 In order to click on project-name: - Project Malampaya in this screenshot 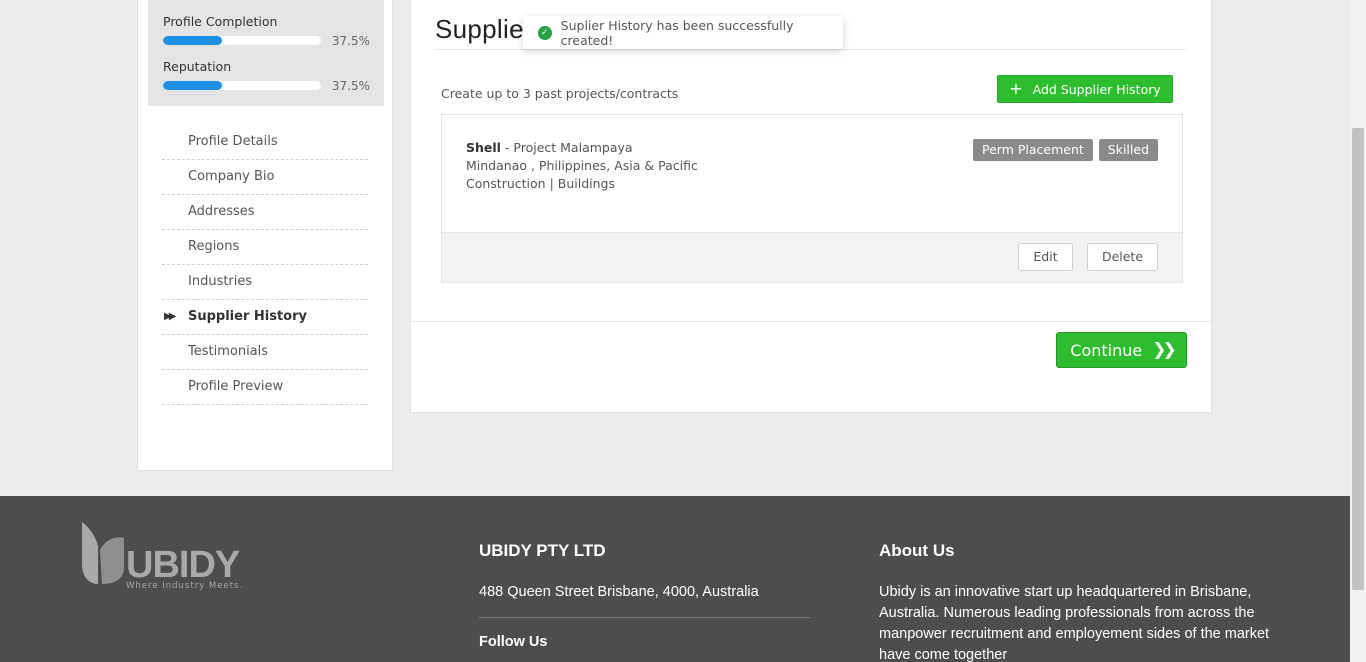, I will do `click(566, 147)`.